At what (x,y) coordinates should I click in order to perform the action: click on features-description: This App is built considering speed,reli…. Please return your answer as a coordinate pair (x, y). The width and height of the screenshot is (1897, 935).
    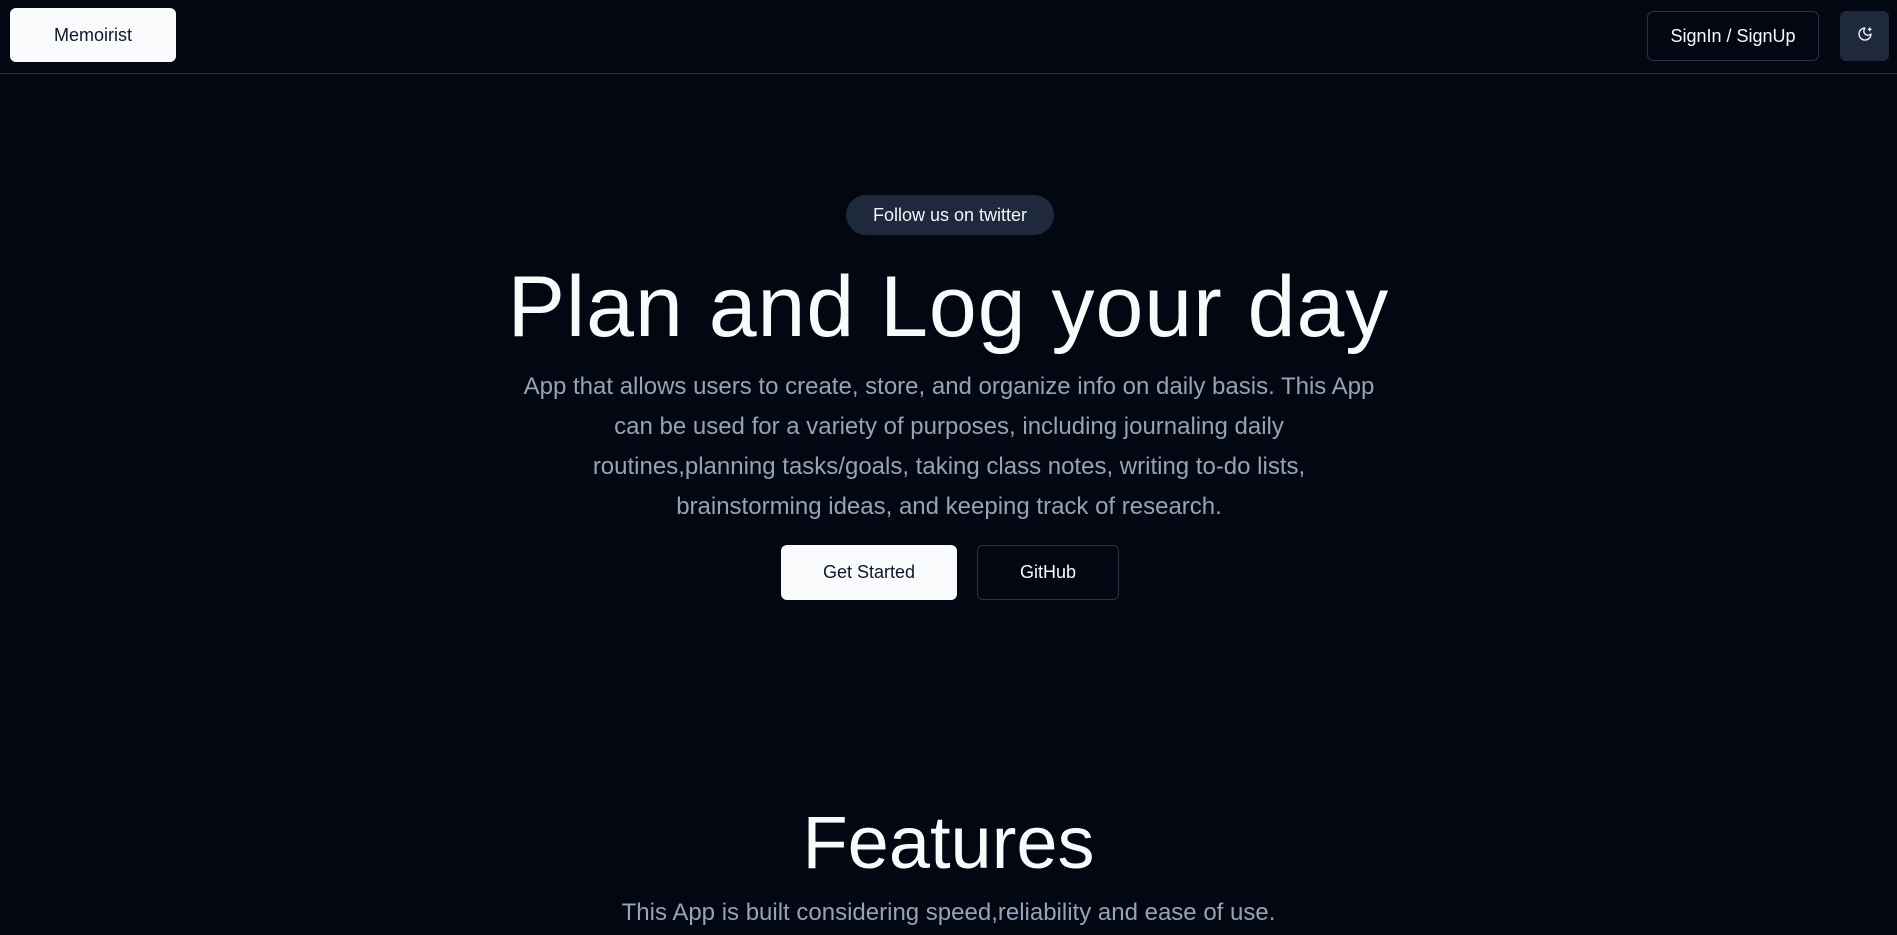
    Looking at the image, I should click on (948, 912).